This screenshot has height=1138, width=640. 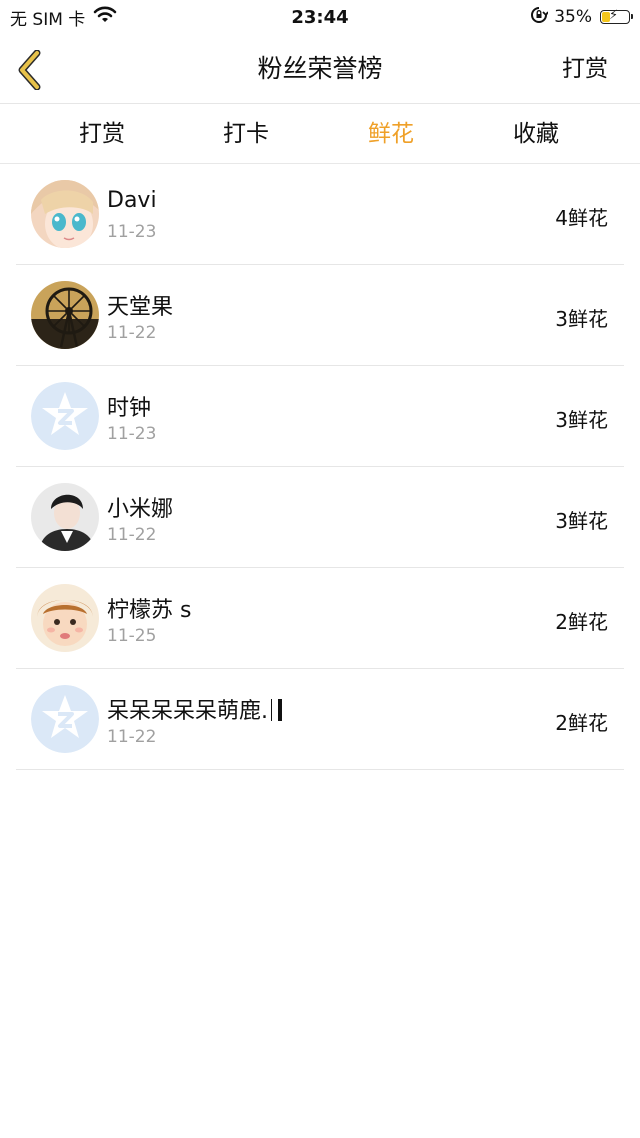 I want to click on status-bar-left: 无 SIM 卡, so click(x=63, y=17).